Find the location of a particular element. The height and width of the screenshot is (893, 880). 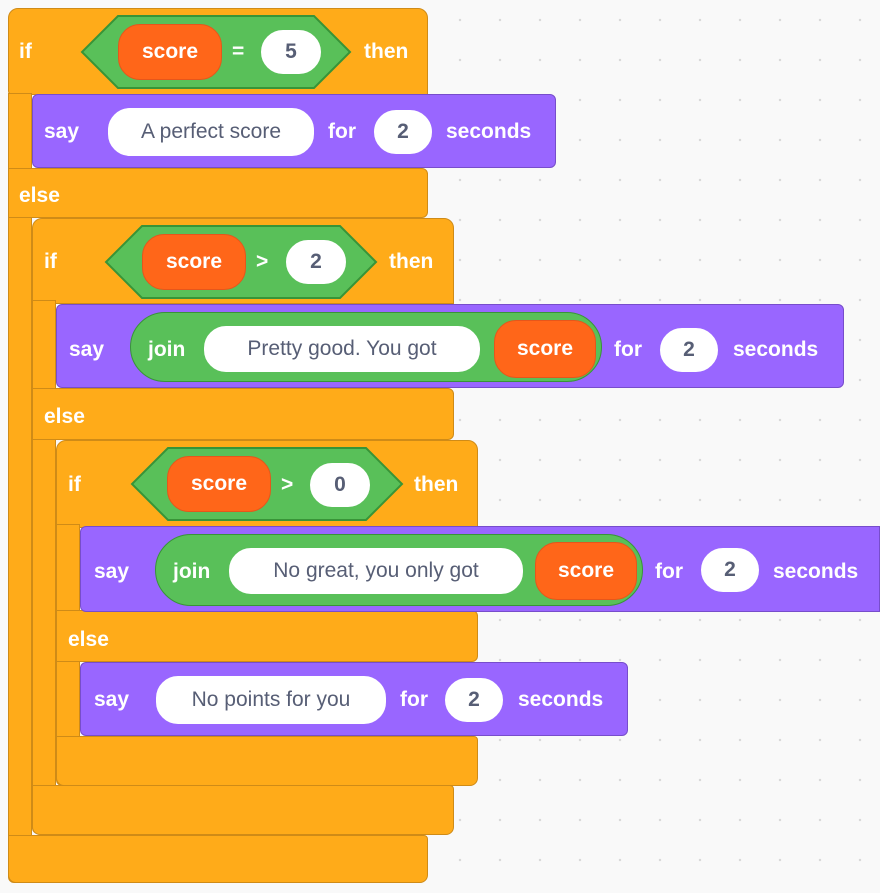

middle-else-label: else is located at coordinates (64, 416).